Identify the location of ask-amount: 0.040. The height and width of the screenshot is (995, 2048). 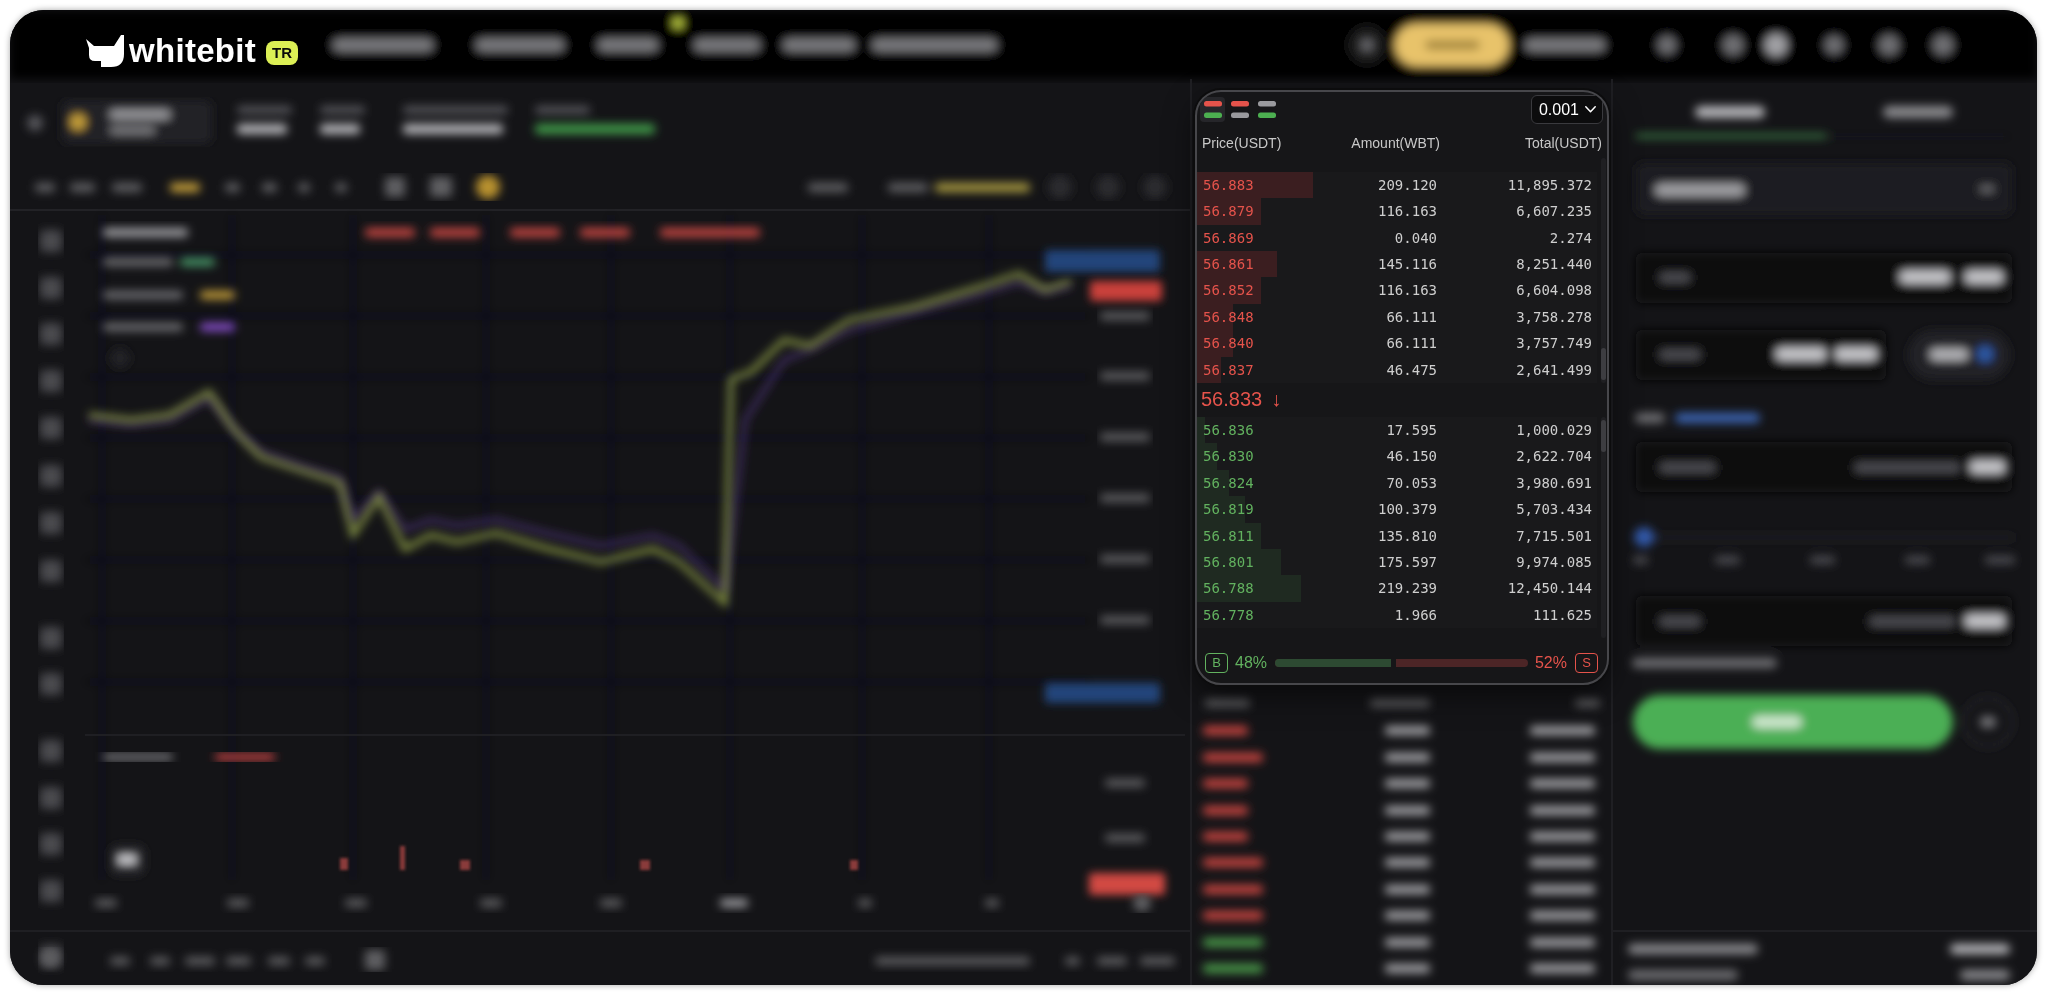
(1415, 238).